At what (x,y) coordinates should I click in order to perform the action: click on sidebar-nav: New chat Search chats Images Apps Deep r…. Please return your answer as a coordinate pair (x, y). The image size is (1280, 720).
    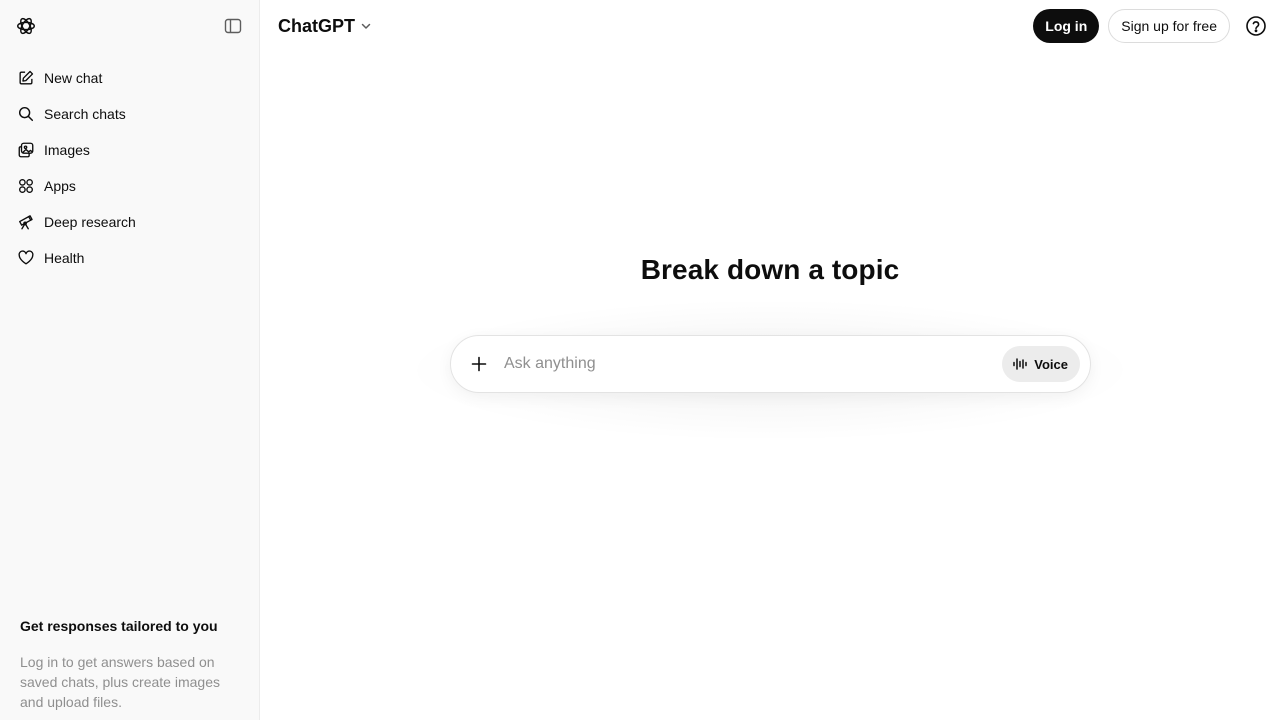
    Looking at the image, I should click on (129, 168).